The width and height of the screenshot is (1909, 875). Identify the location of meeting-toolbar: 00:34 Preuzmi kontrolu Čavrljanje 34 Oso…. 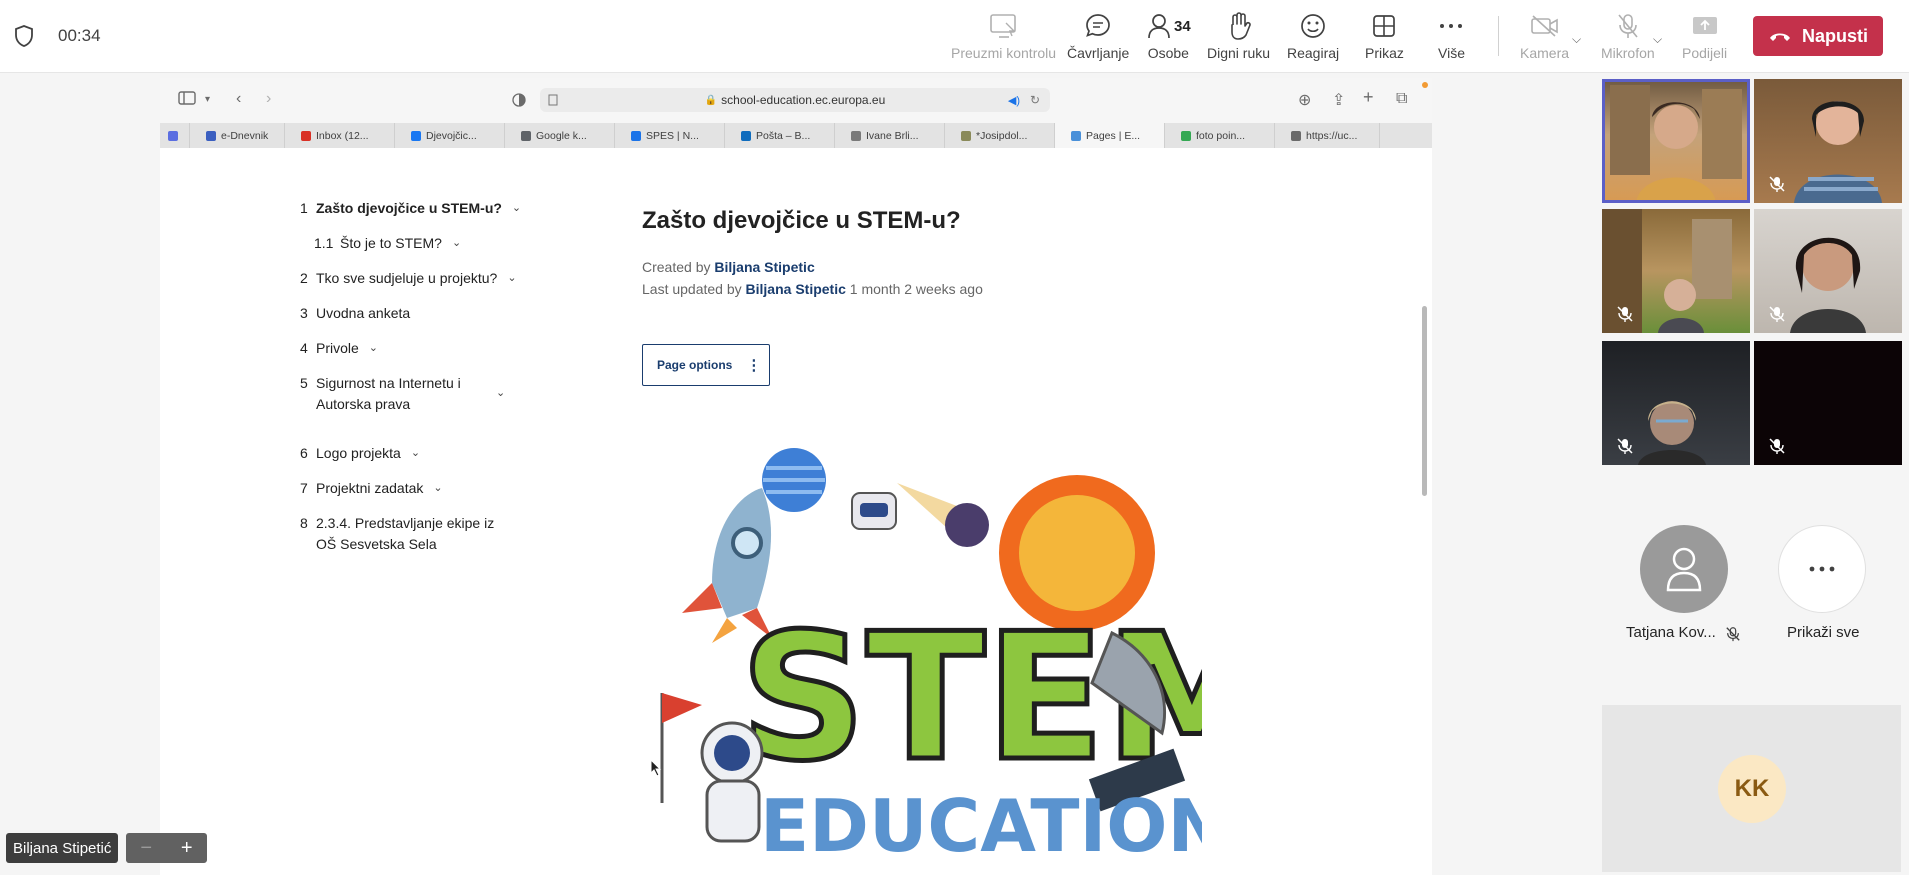
(954, 36).